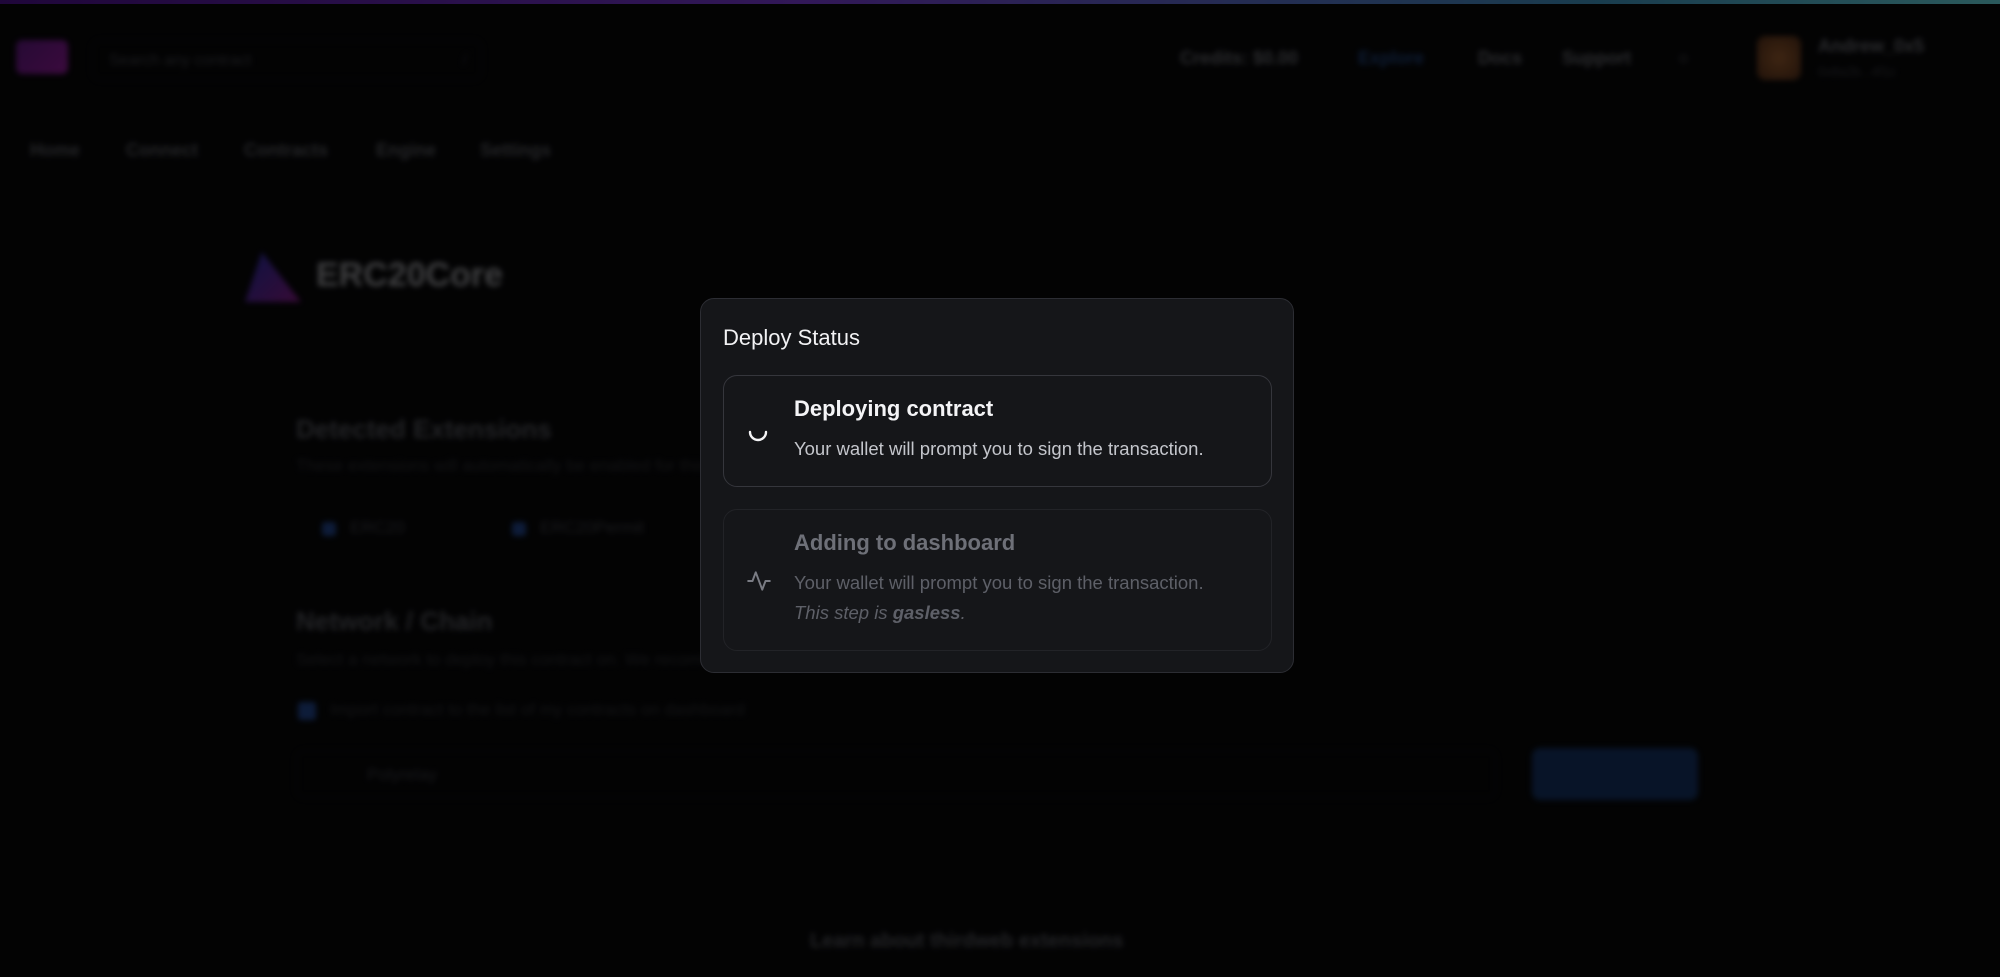  I want to click on gasless-note-suffix: ., so click(963, 612).